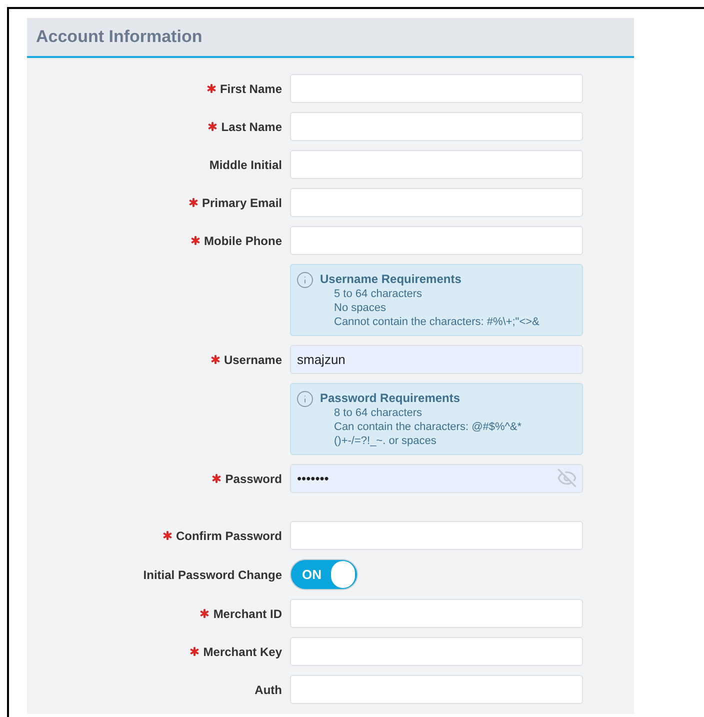 The image size is (704, 717). Describe the element at coordinates (229, 536) in the screenshot. I see `field-label: Confirm Password` at that location.